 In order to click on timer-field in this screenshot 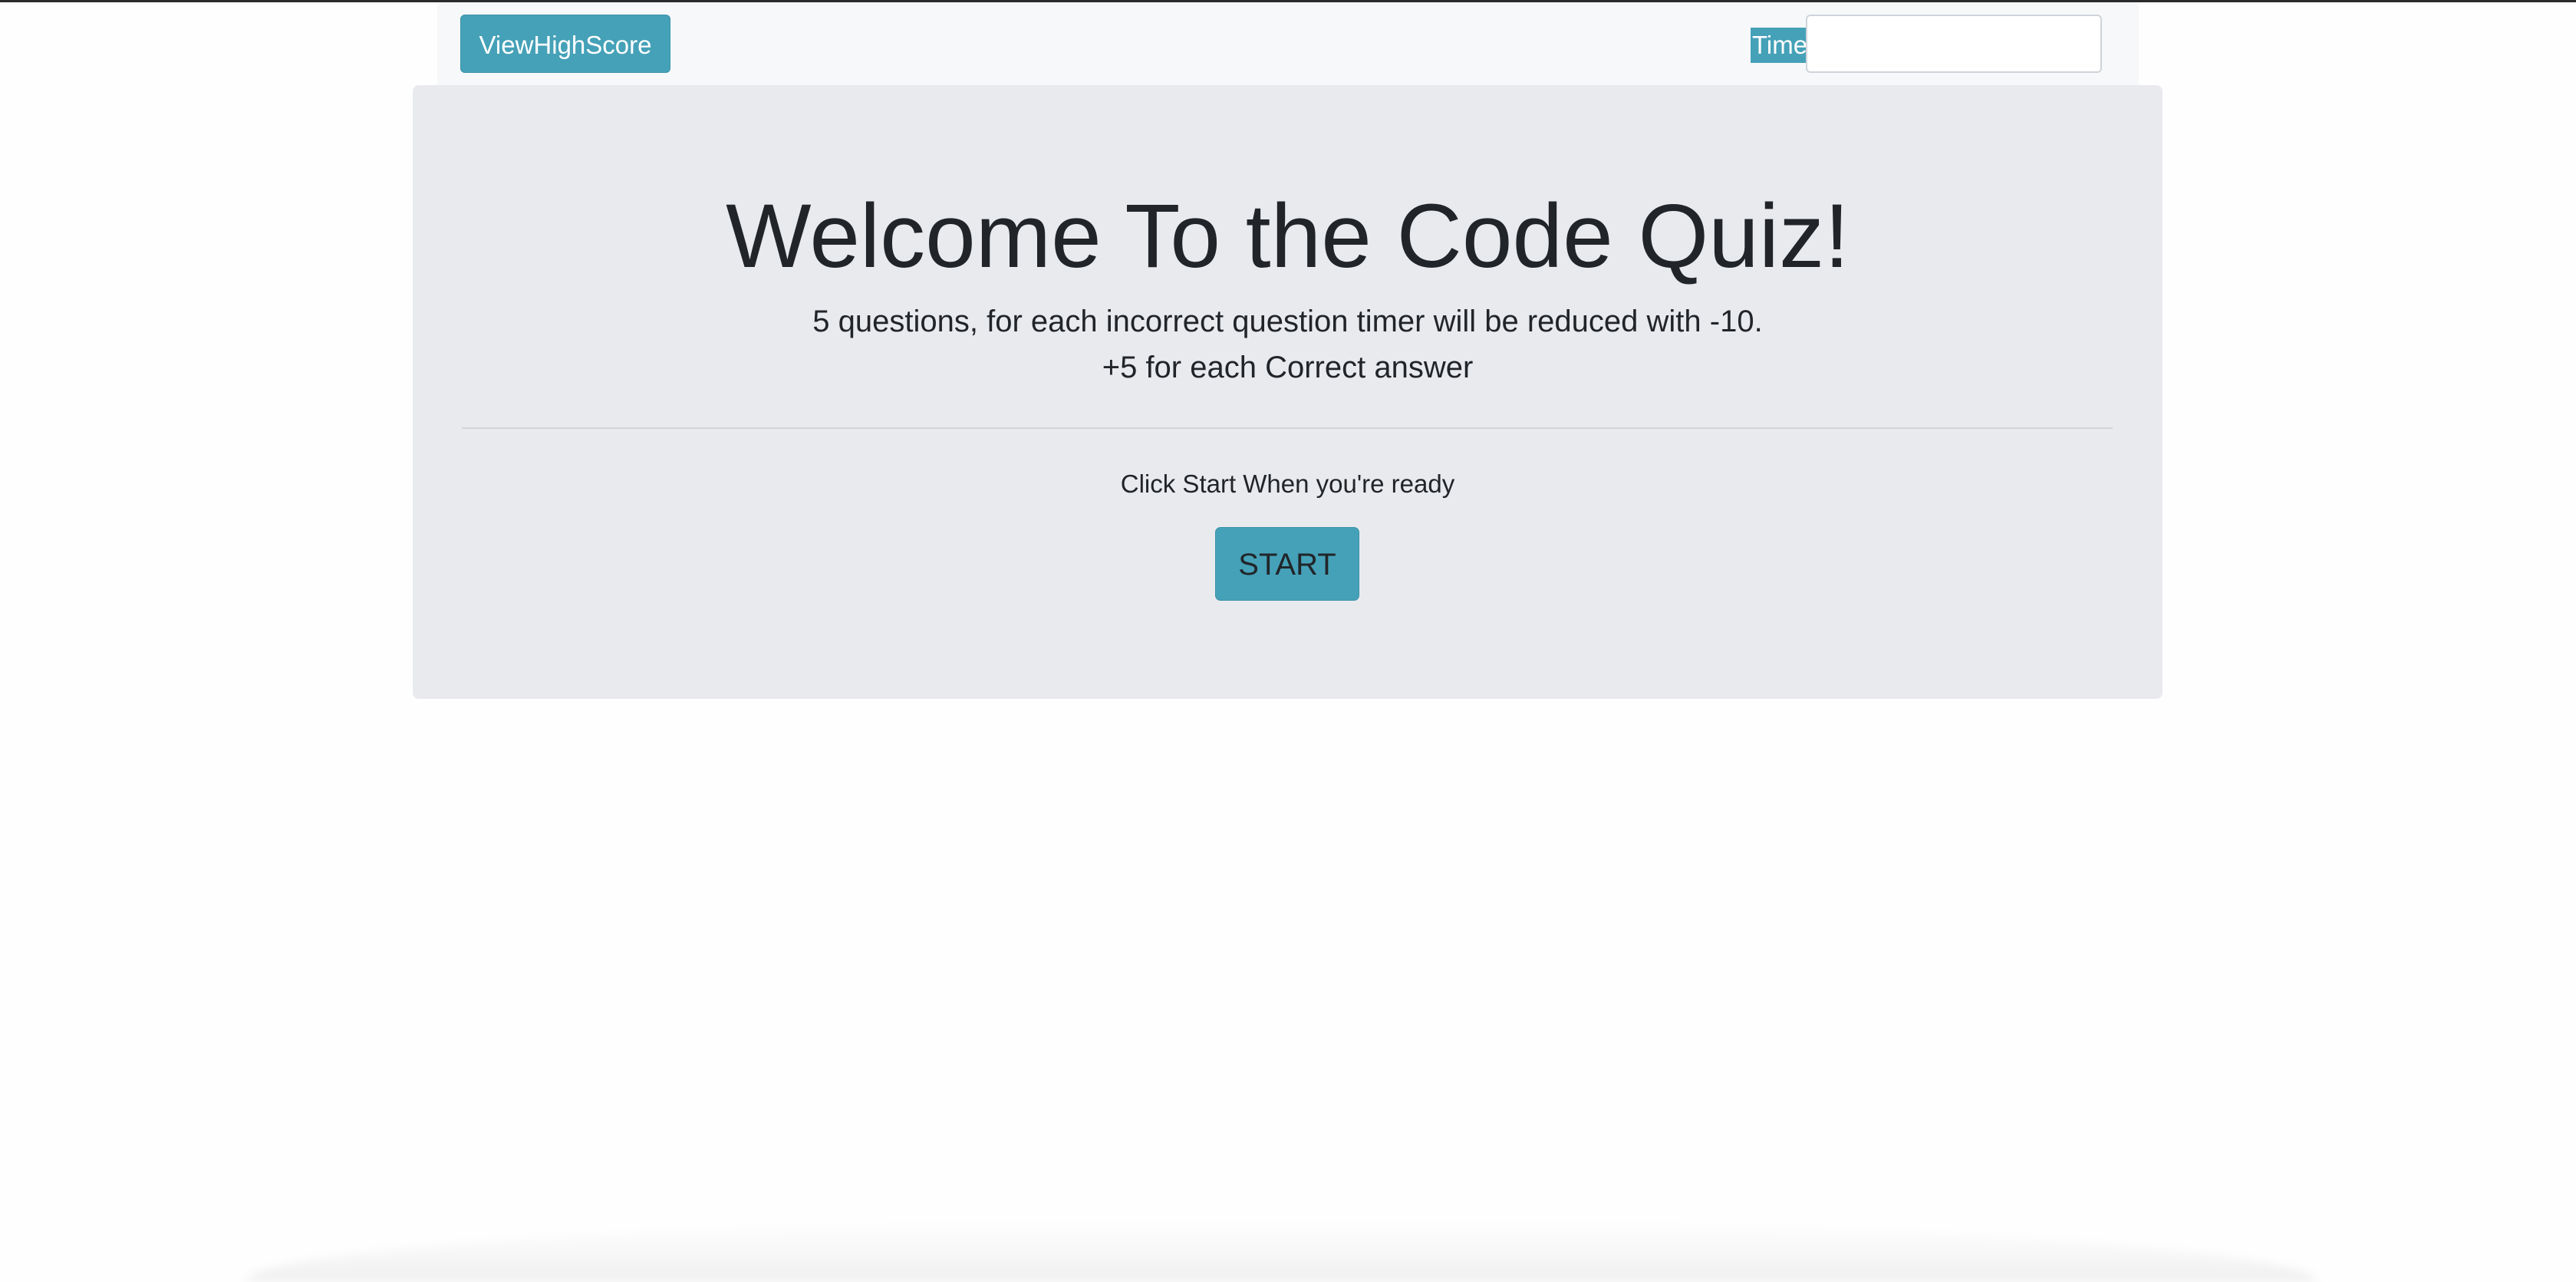, I will do `click(1954, 44)`.